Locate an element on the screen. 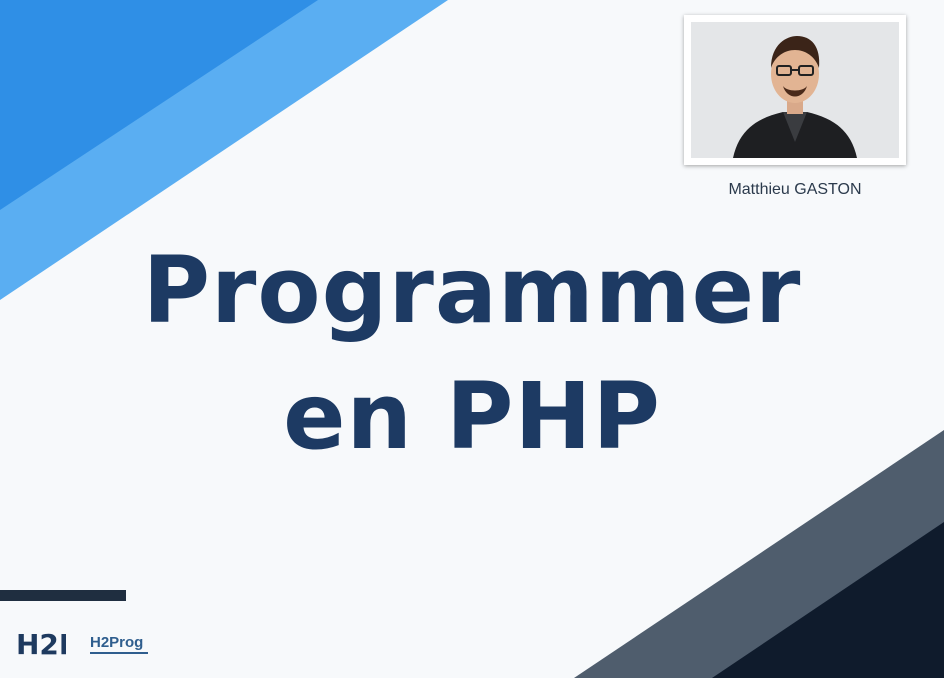 The height and width of the screenshot is (678, 944). h2p-logo-icon: H2P is located at coordinates (46, 645).